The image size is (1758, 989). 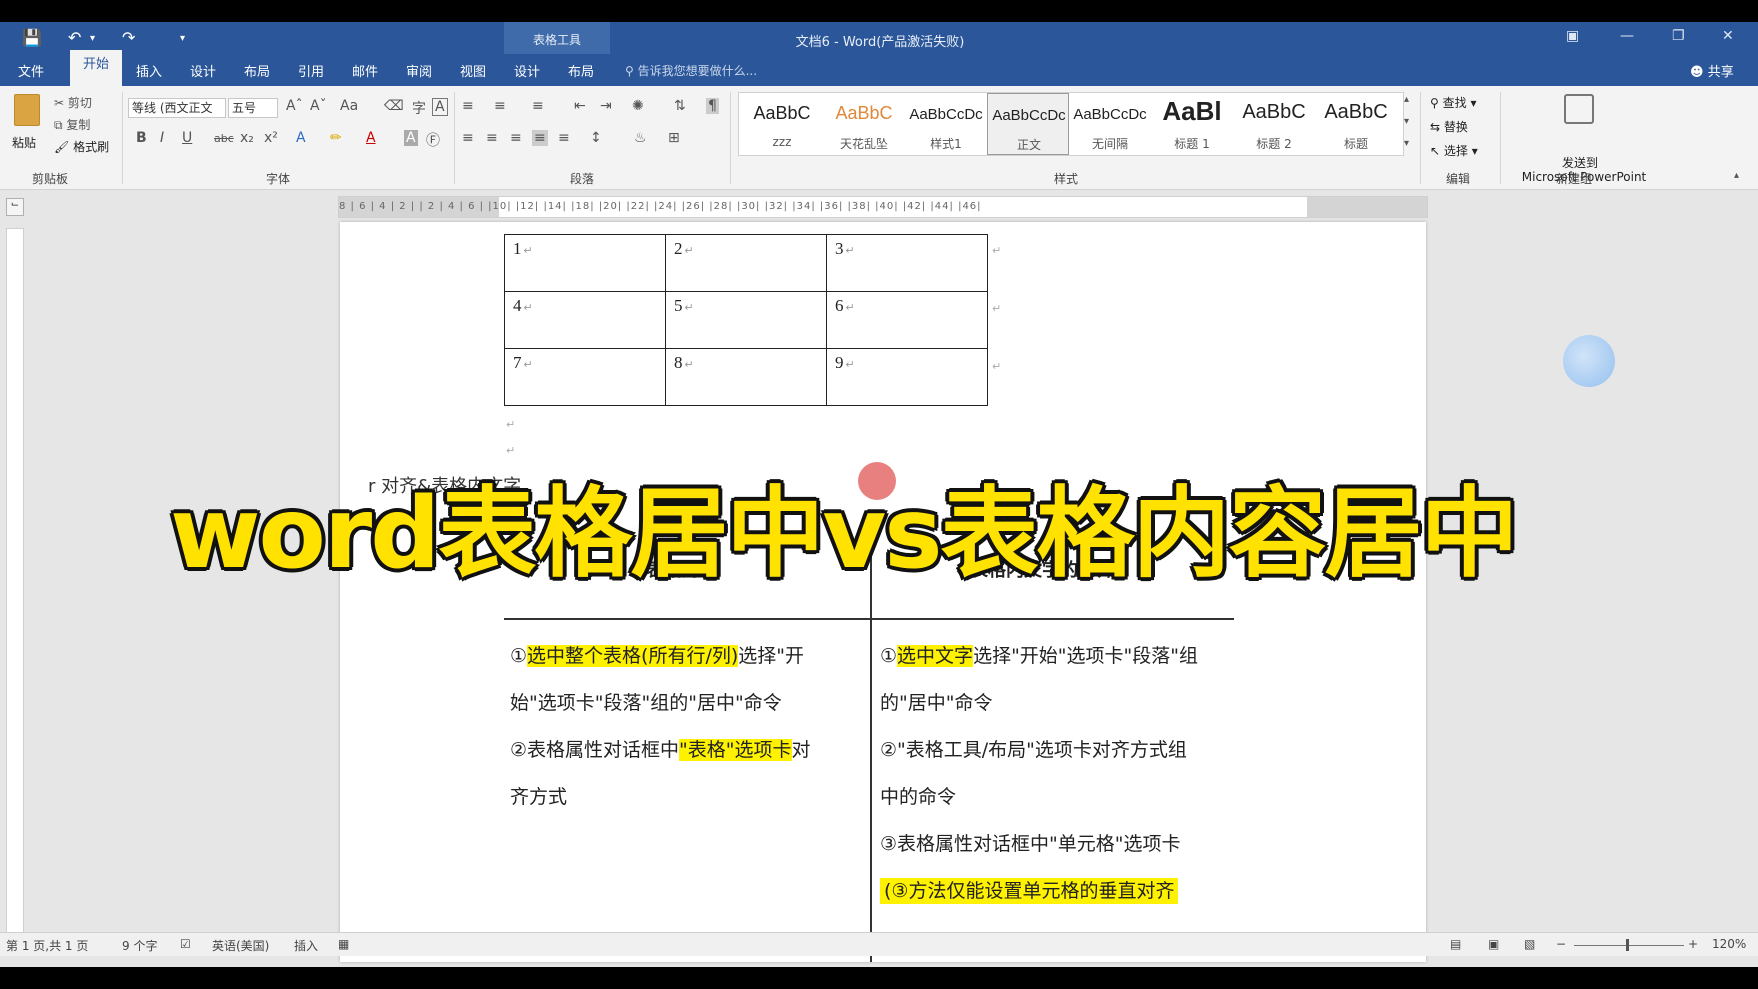 I want to click on phonetic-guide-icon: 字, so click(x=419, y=108).